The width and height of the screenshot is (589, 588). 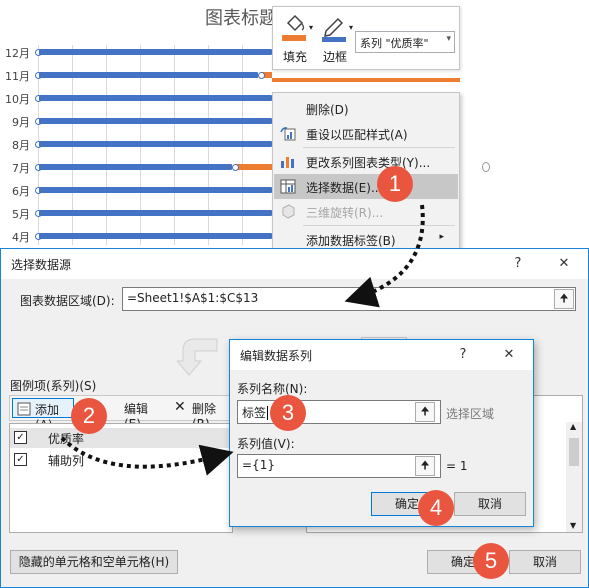 What do you see at coordinates (89, 416) in the screenshot?
I see `step-badge-2: 2` at bounding box center [89, 416].